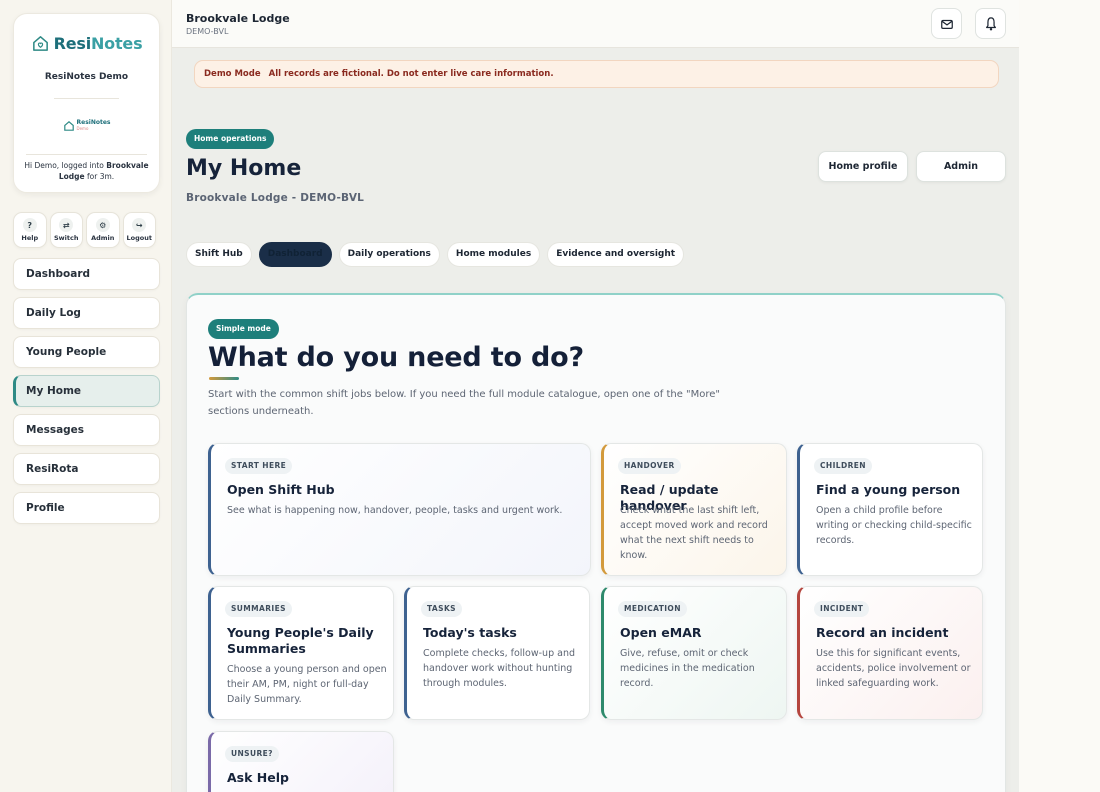 The width and height of the screenshot is (1100, 792). What do you see at coordinates (243, 329) in the screenshot?
I see `simple-mode-pill: Simple mode` at bounding box center [243, 329].